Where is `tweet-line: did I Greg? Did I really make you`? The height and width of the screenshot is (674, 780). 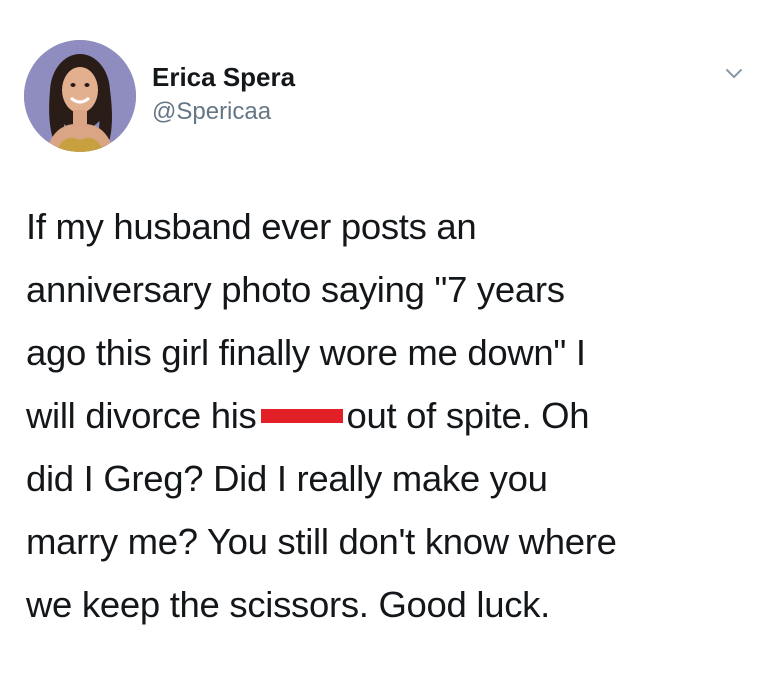
tweet-line: did I Greg? Did I really make you is located at coordinates (287, 478).